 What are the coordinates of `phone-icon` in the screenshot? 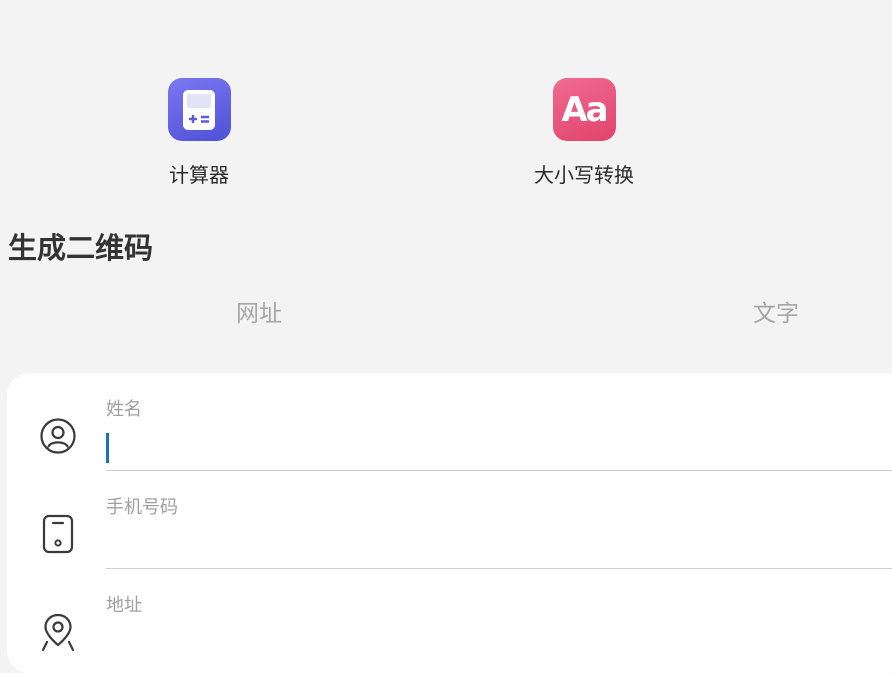 It's located at (58, 534).